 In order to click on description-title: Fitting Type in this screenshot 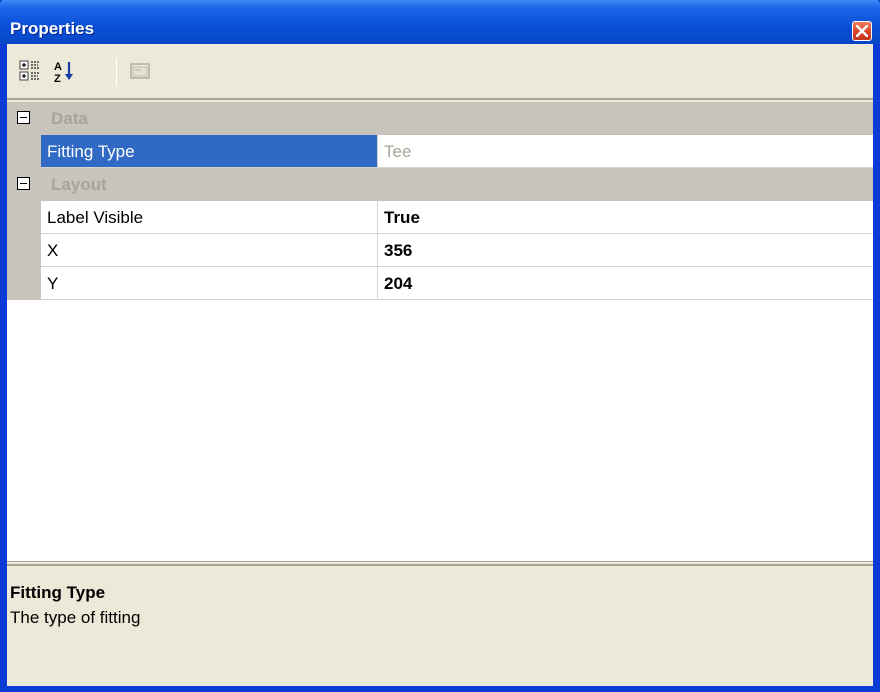, I will do `click(58, 592)`.